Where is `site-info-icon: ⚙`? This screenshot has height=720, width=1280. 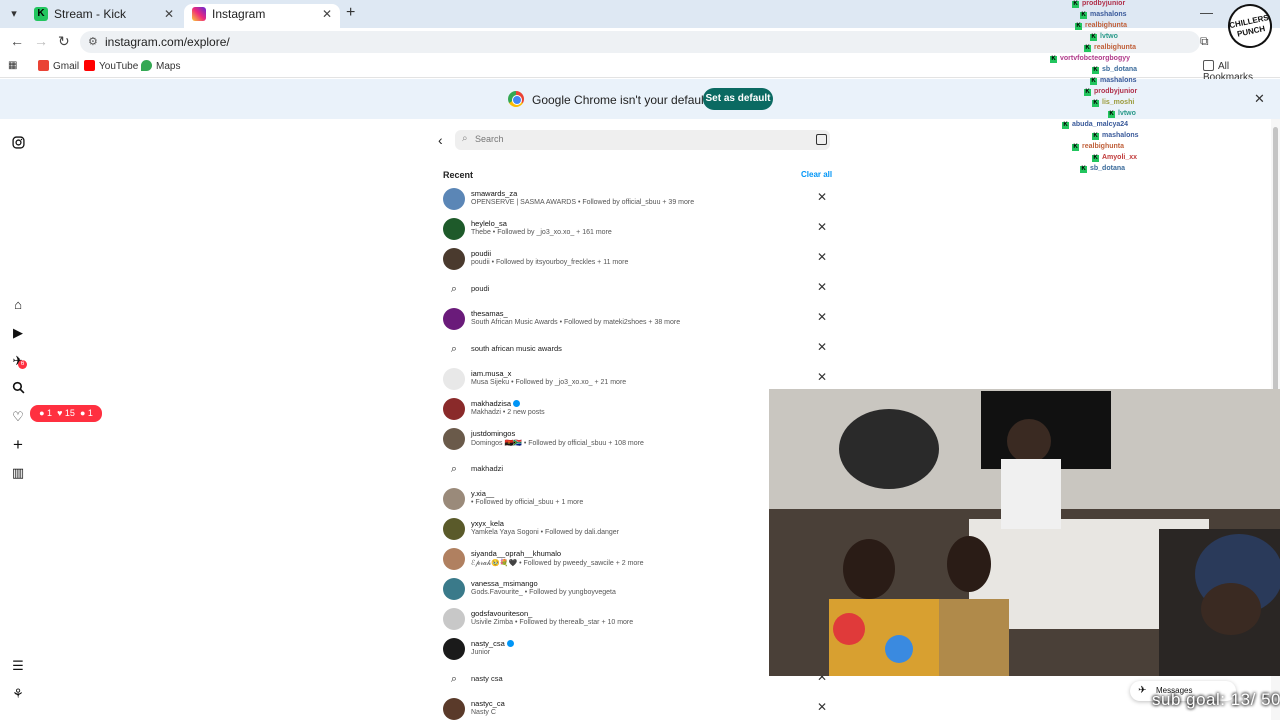 site-info-icon: ⚙ is located at coordinates (93, 41).